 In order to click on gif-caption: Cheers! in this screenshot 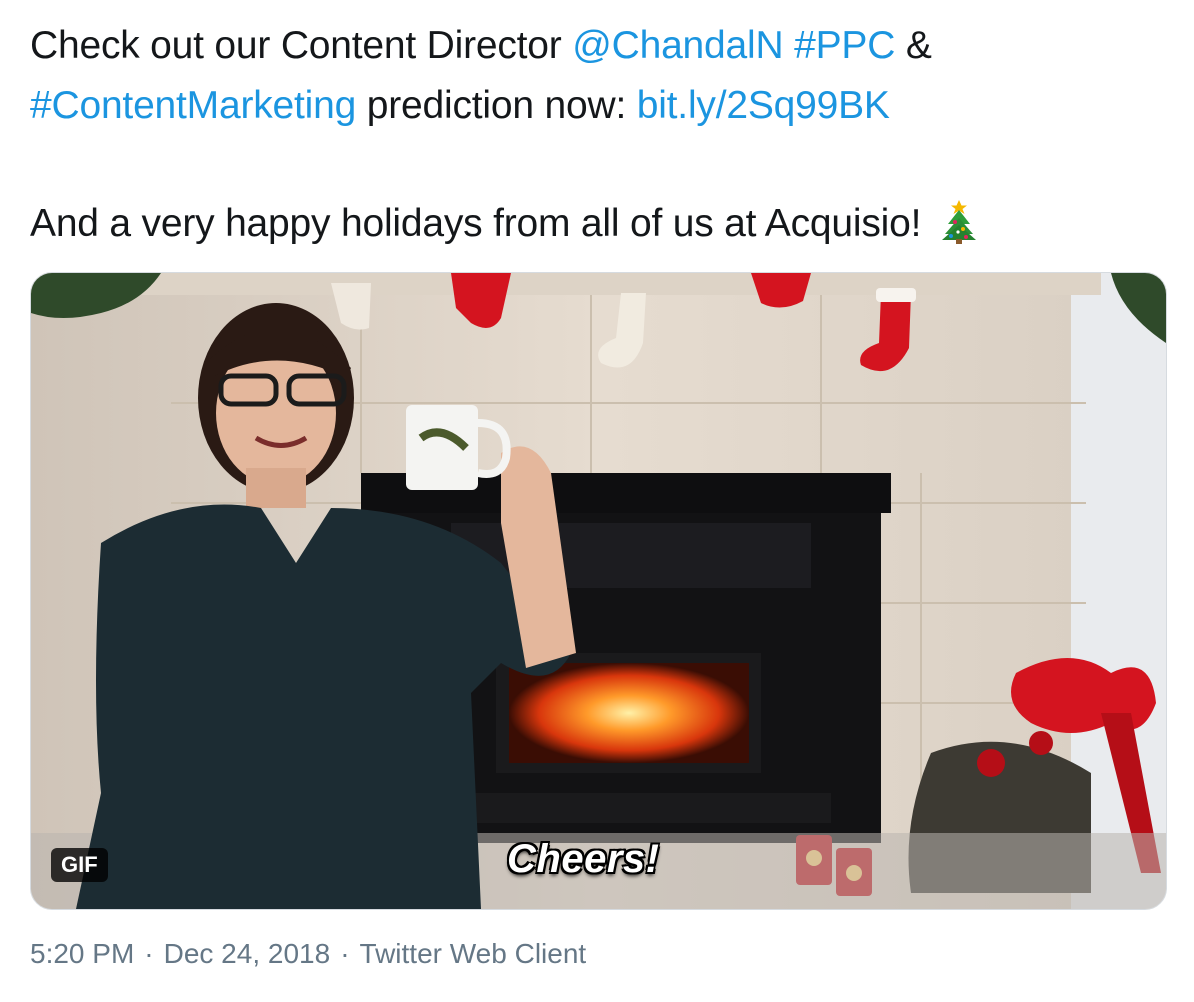, I will do `click(583, 859)`.